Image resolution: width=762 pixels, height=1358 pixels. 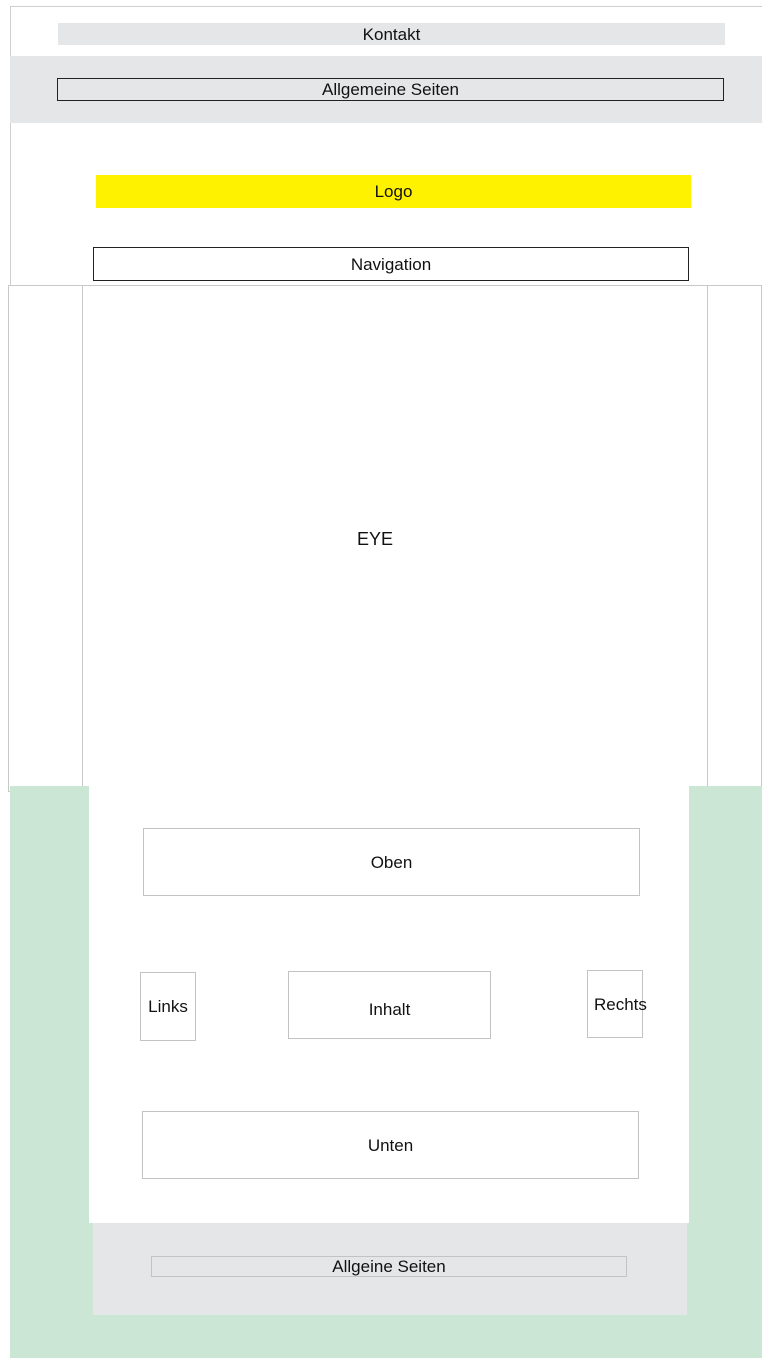 I want to click on top-content-box: Oben, so click(x=391, y=862).